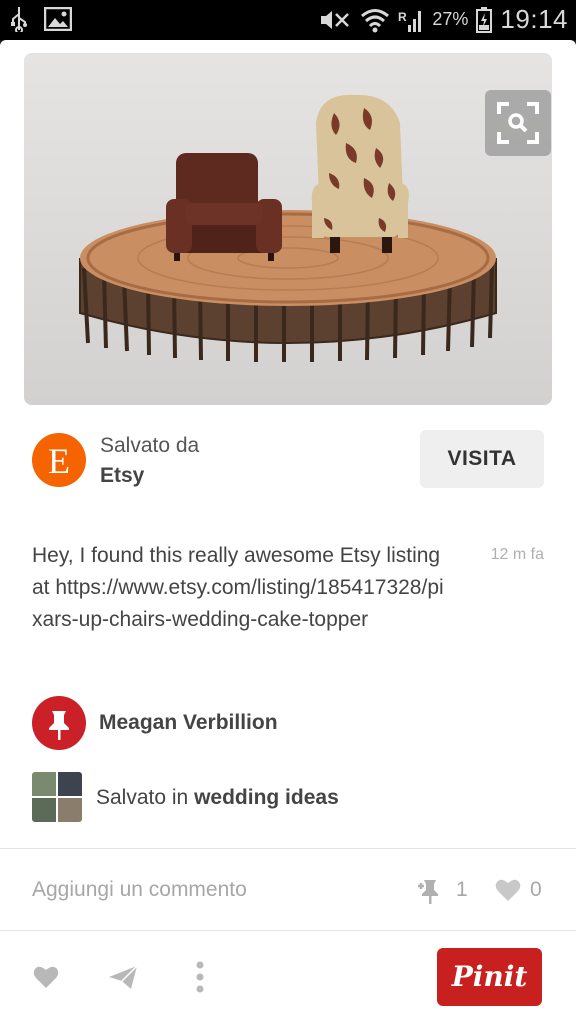 This screenshot has width=576, height=1024. Describe the element at coordinates (59, 460) in the screenshot. I see `etsy-logo: E` at that location.